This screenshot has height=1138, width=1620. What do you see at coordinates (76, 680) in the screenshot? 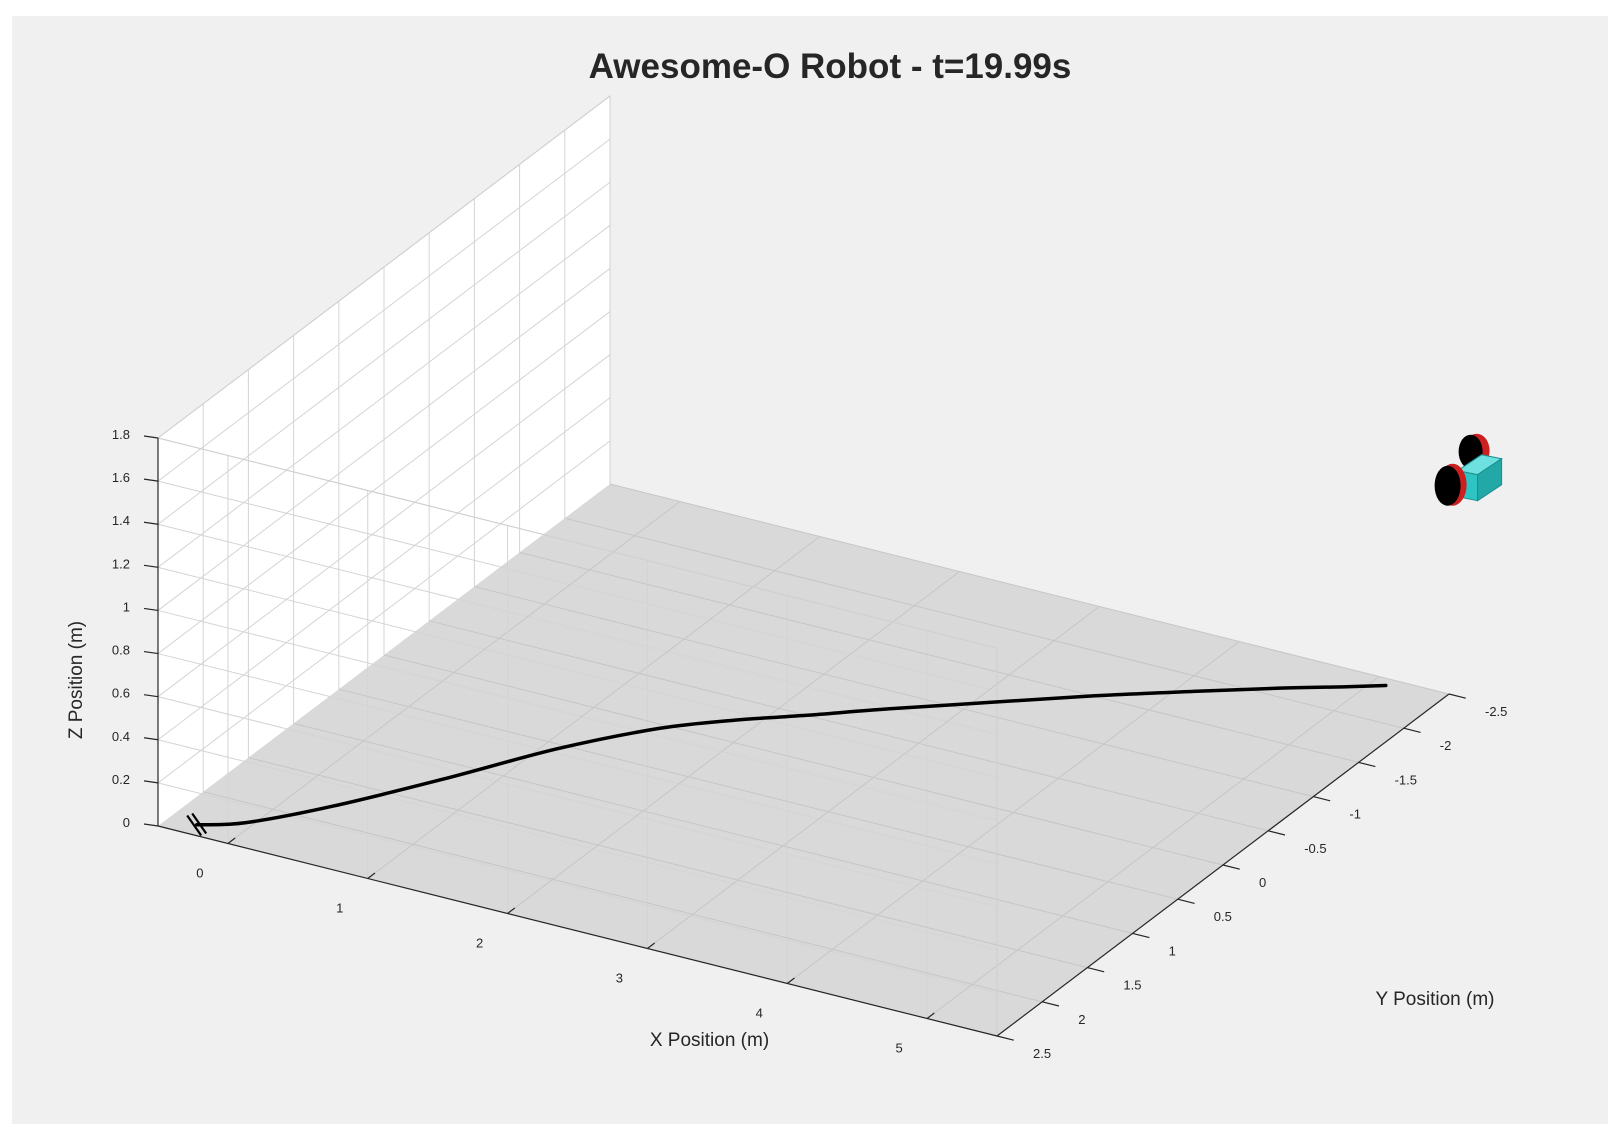
I see `z-axis-label: Z Position (m)` at bounding box center [76, 680].